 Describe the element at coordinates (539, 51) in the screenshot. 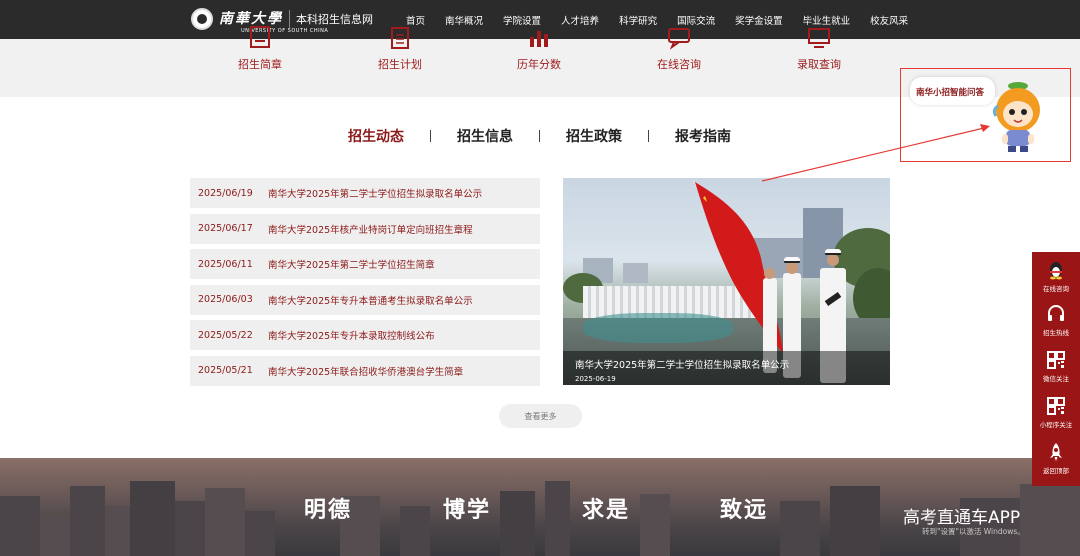

I see `quick-link-scores: 历年分数` at that location.